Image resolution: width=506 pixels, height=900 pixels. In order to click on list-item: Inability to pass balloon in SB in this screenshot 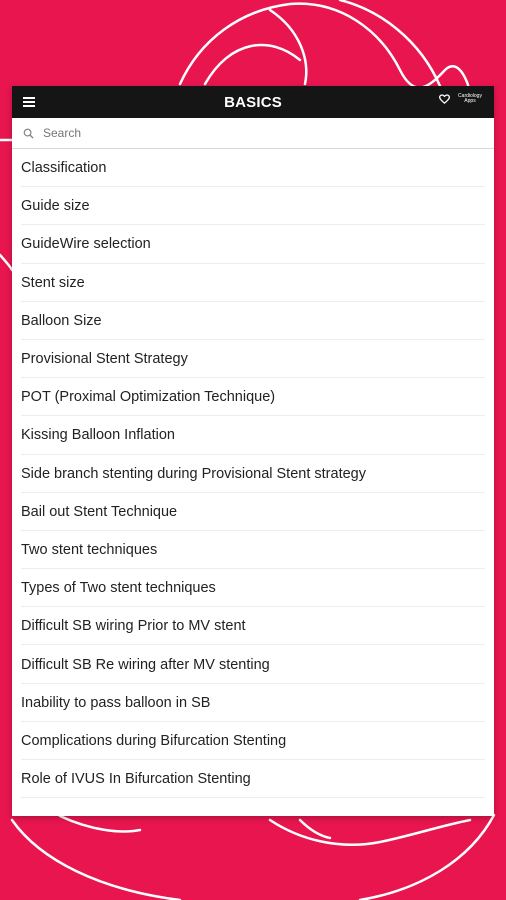, I will do `click(253, 703)`.